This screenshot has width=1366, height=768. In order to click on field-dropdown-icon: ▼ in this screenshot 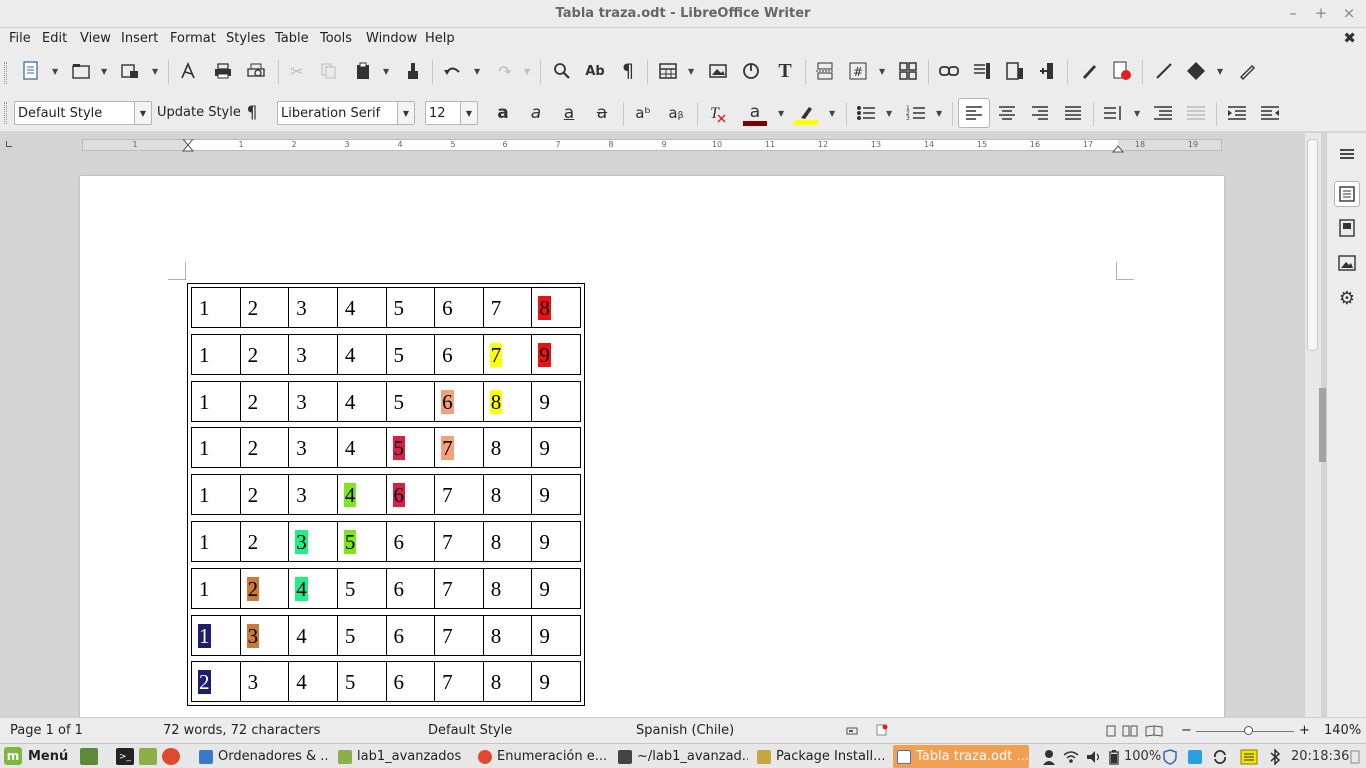, I will do `click(882, 71)`.